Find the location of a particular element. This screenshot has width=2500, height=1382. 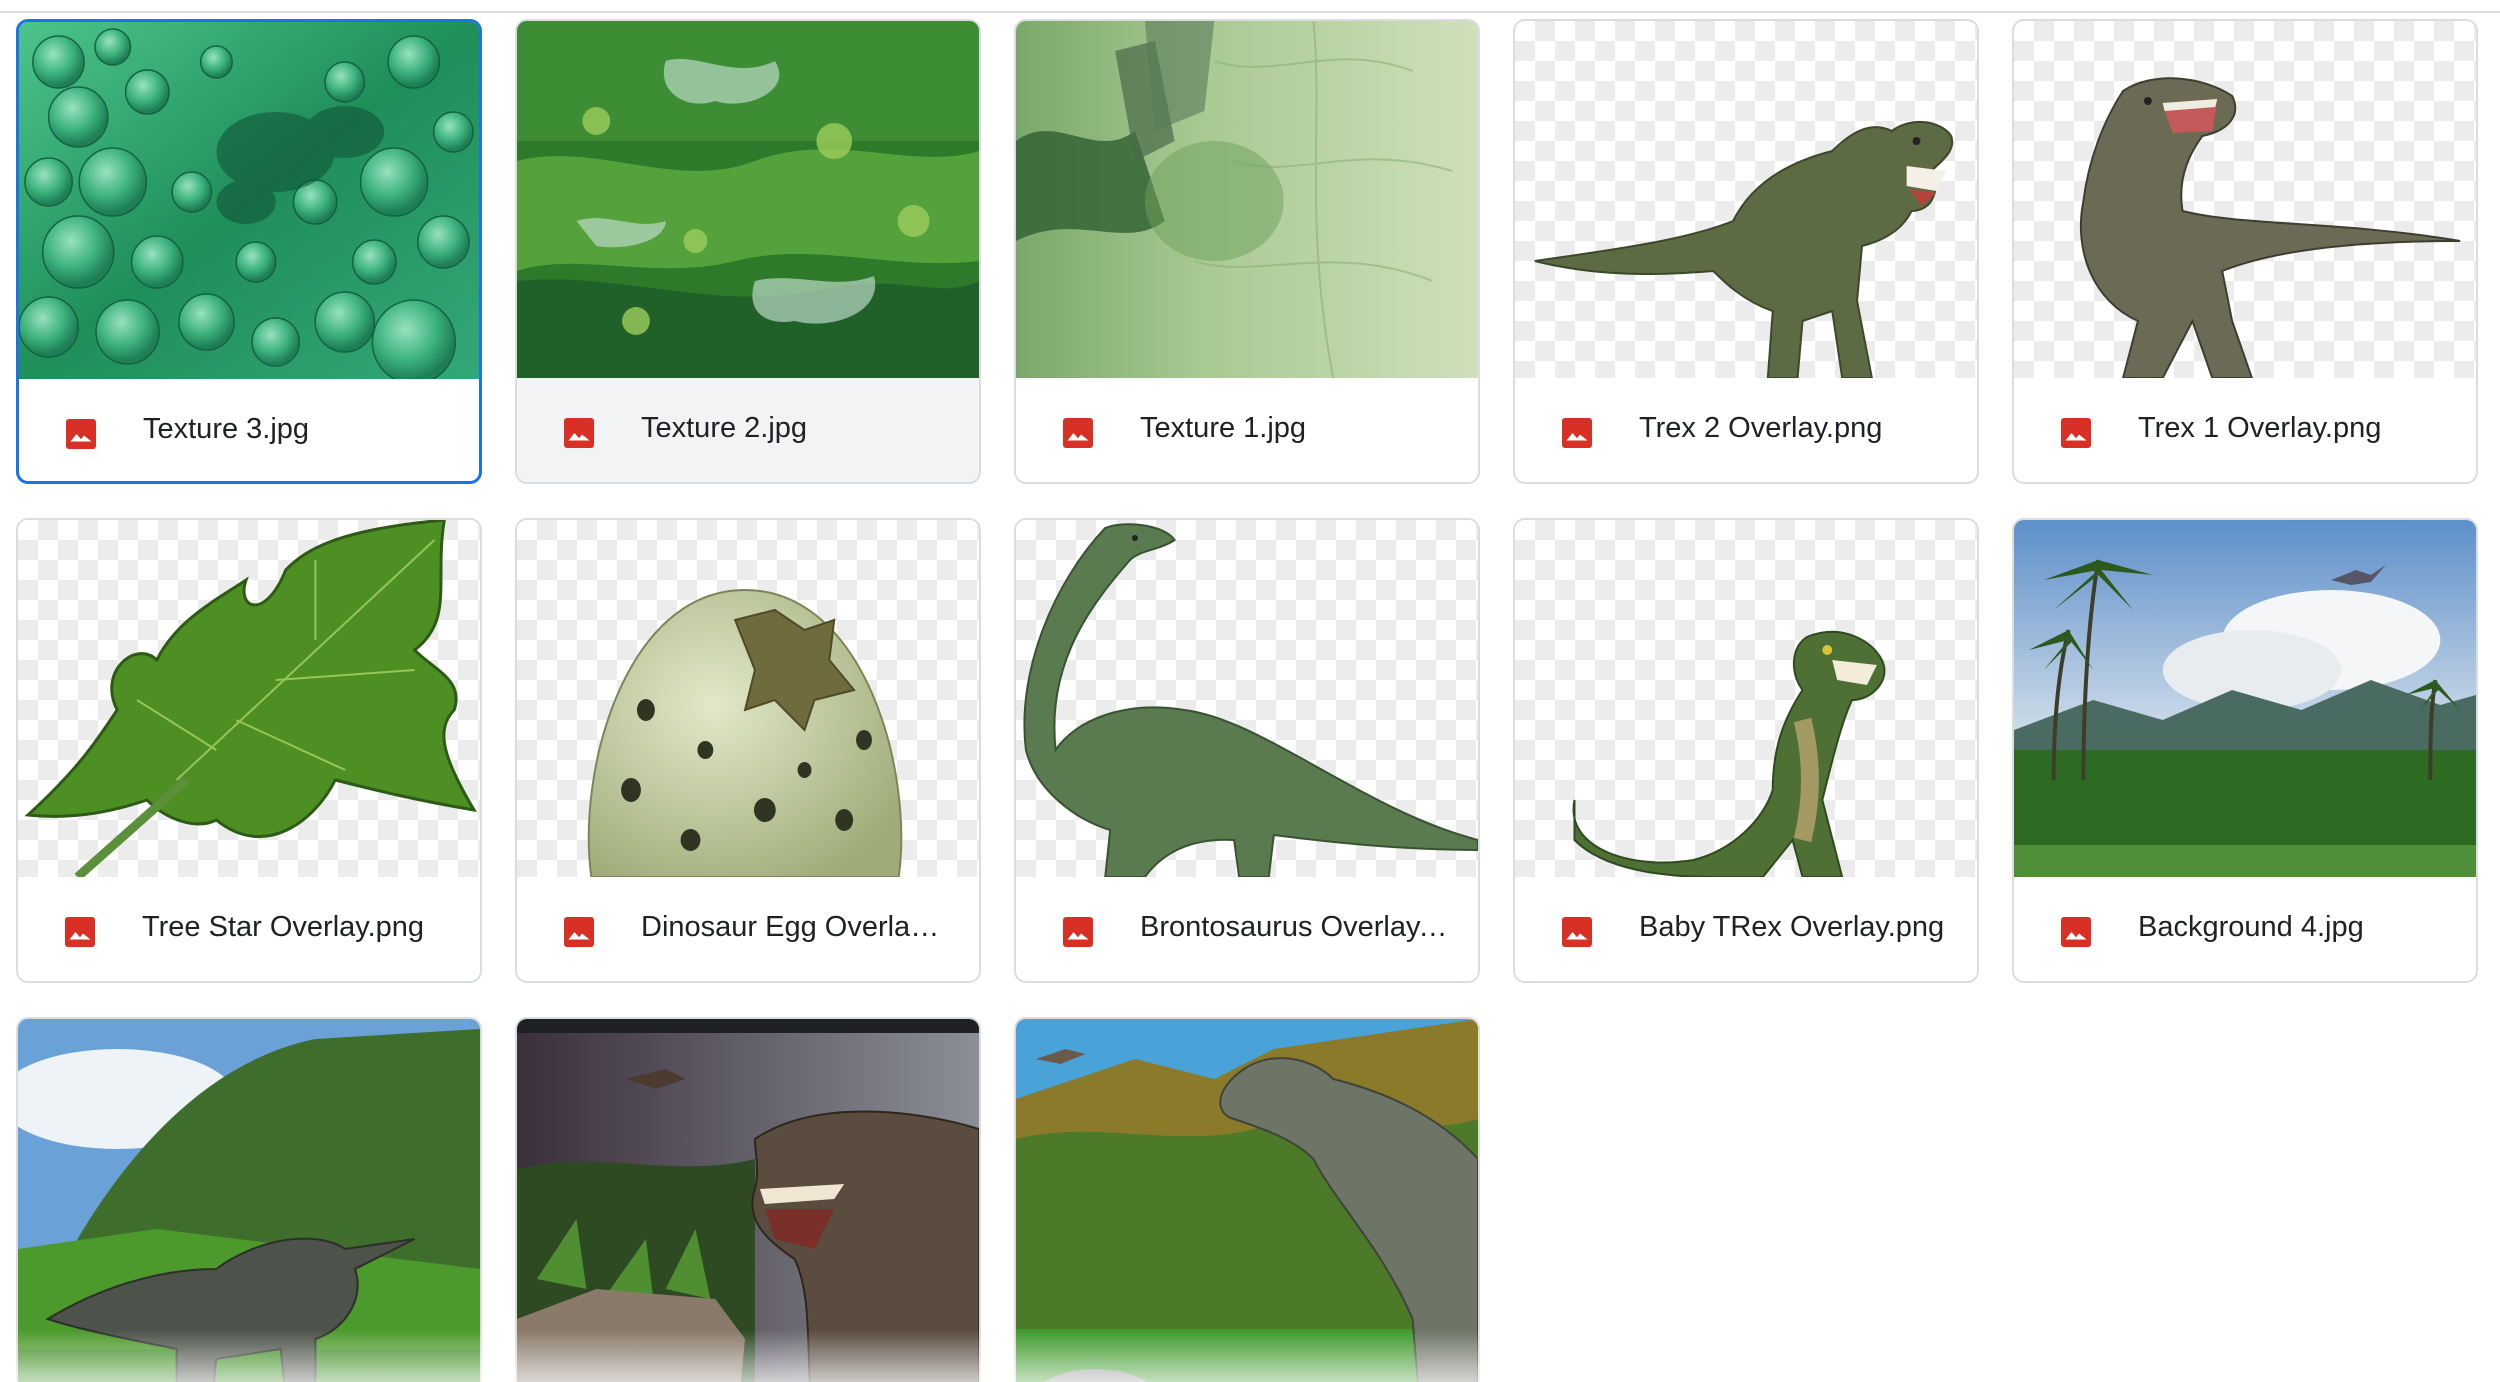

file-card-texture-1: Texture 1.jpg is located at coordinates (1247, 251).